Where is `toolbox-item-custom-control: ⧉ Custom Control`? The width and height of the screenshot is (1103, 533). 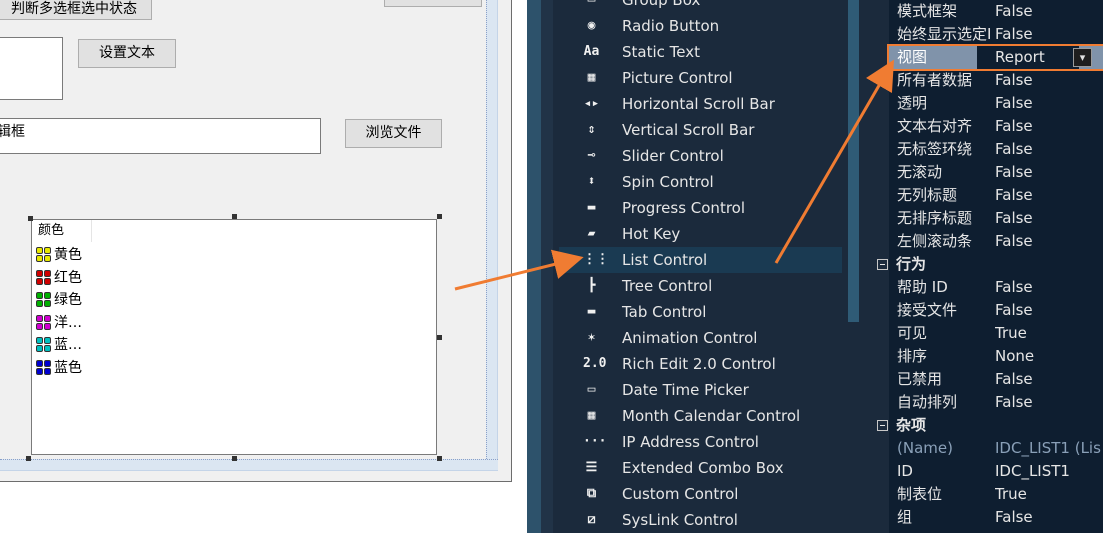
toolbox-item-custom-control: ⧉ Custom Control is located at coordinates (700, 494).